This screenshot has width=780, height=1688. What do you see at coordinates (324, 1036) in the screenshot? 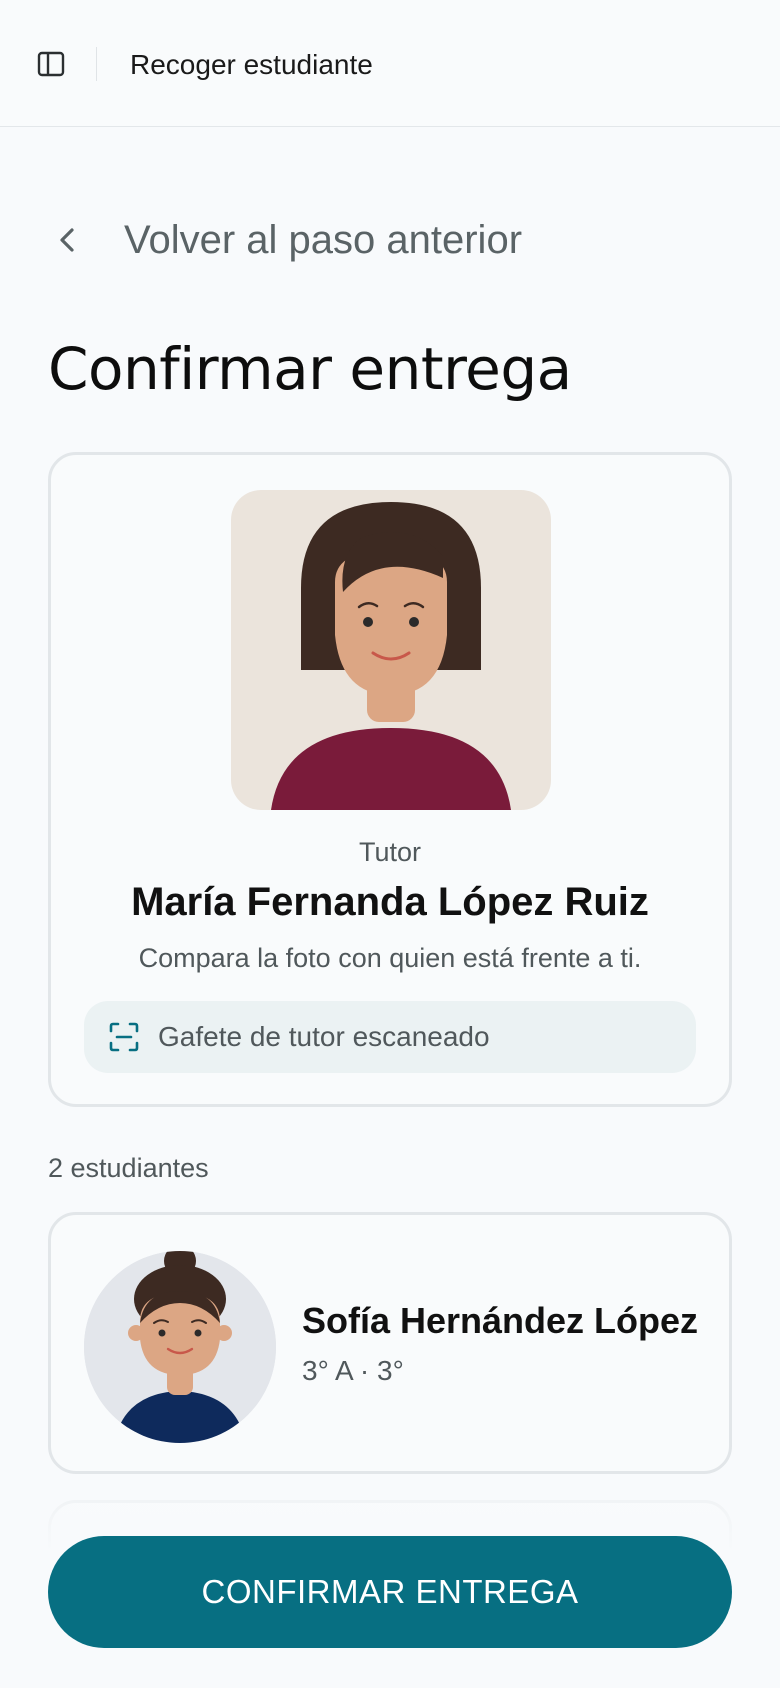
I see `scanned-badge-label: Gafete de tutor escaneado` at bounding box center [324, 1036].